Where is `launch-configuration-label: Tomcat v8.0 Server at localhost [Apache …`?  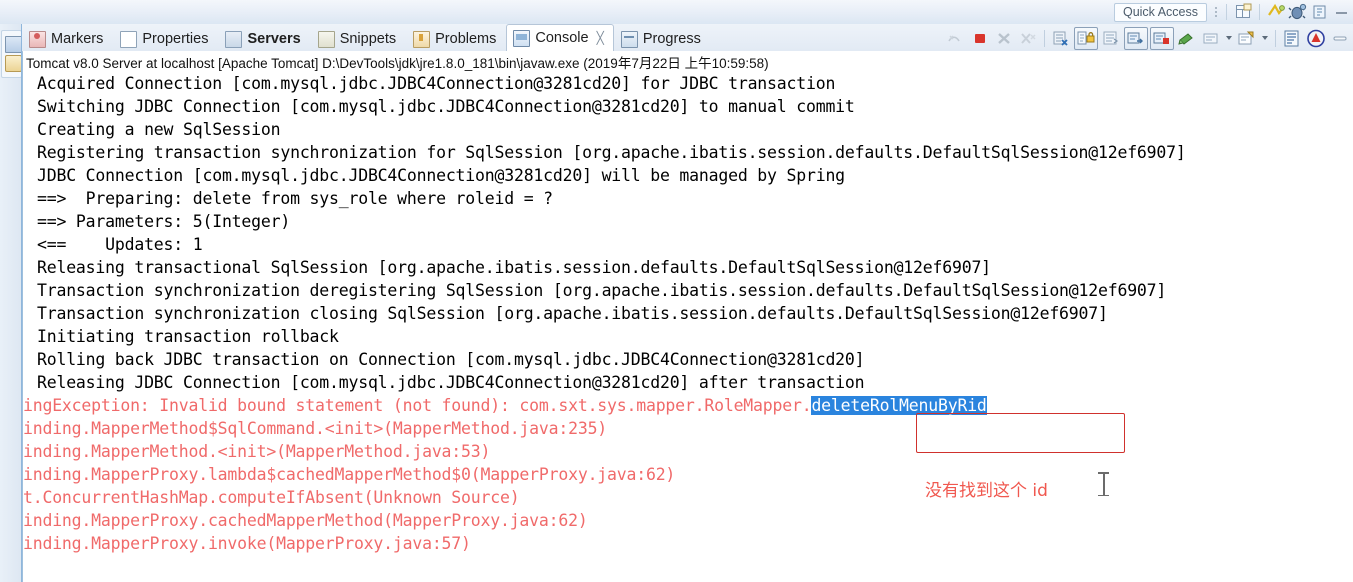
launch-configuration-label: Tomcat v8.0 Server at localhost [Apache … is located at coordinates (688, 62).